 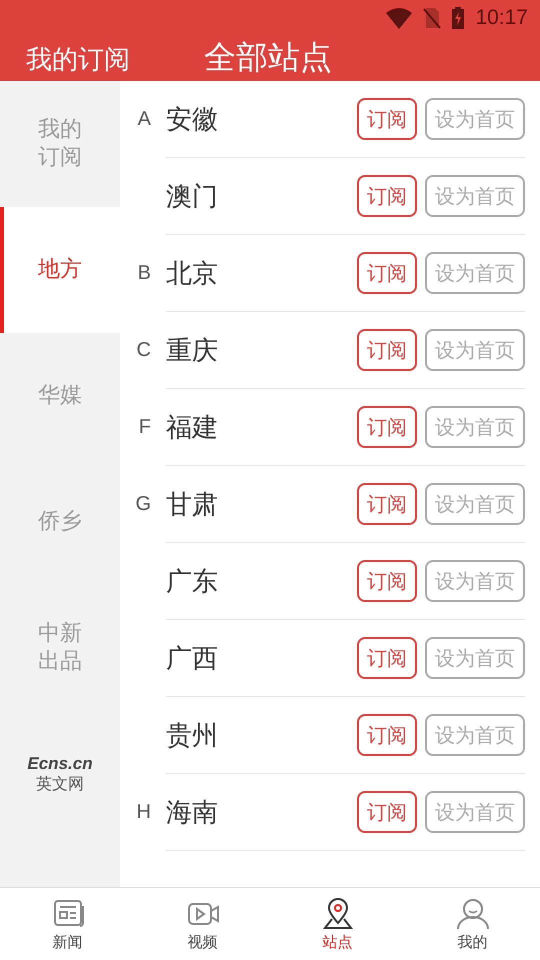 I want to click on index-letter: A, so click(x=144, y=119).